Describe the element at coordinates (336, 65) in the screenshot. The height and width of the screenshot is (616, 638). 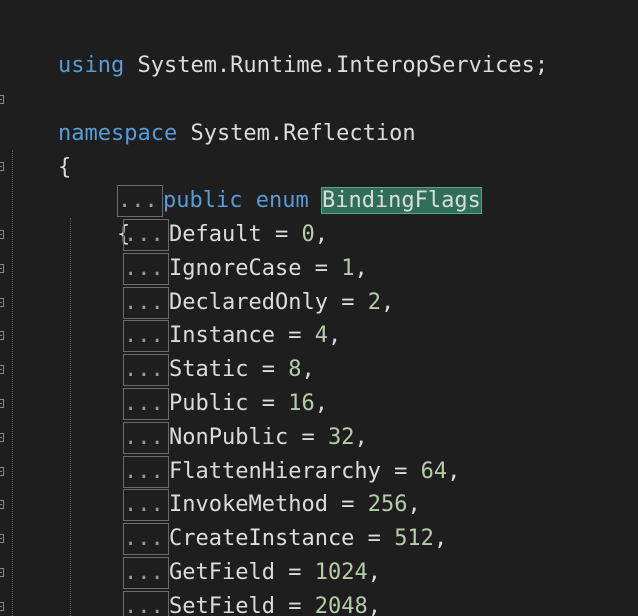
I see `using-namespace-text: System.Runtime.InteropServices;` at that location.